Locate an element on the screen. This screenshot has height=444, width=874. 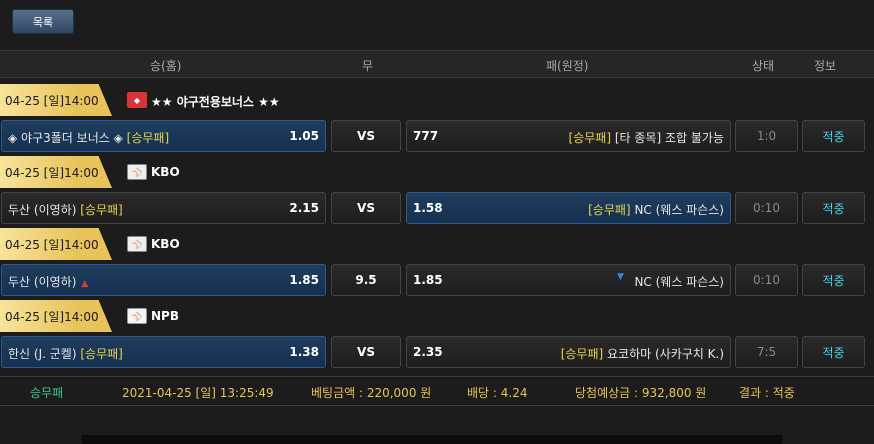
column-header: 승(홈) 무 패(원정) 상태 정보 is located at coordinates (437, 64).